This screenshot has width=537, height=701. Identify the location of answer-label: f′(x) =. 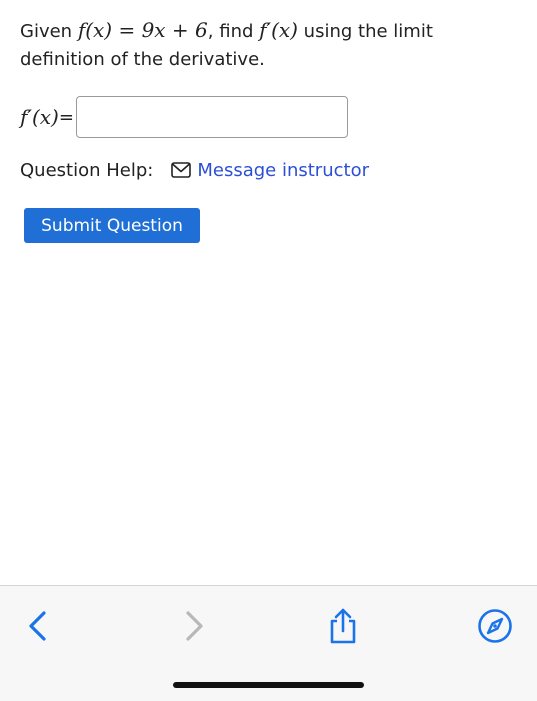
(47, 117).